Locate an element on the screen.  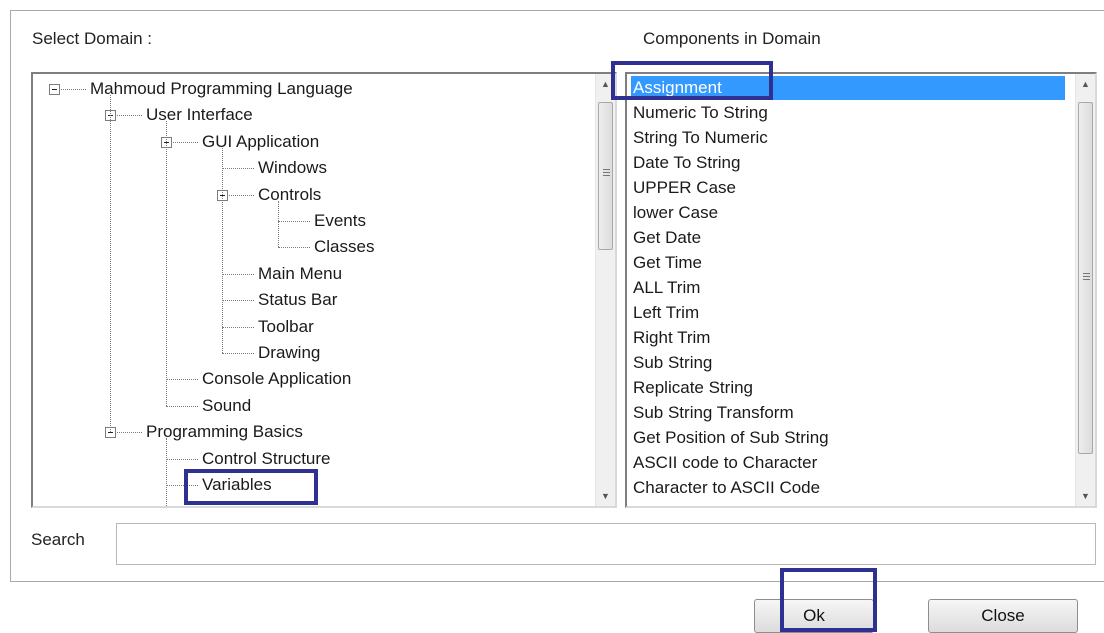
tree-node-label: Variables is located at coordinates (237, 484).